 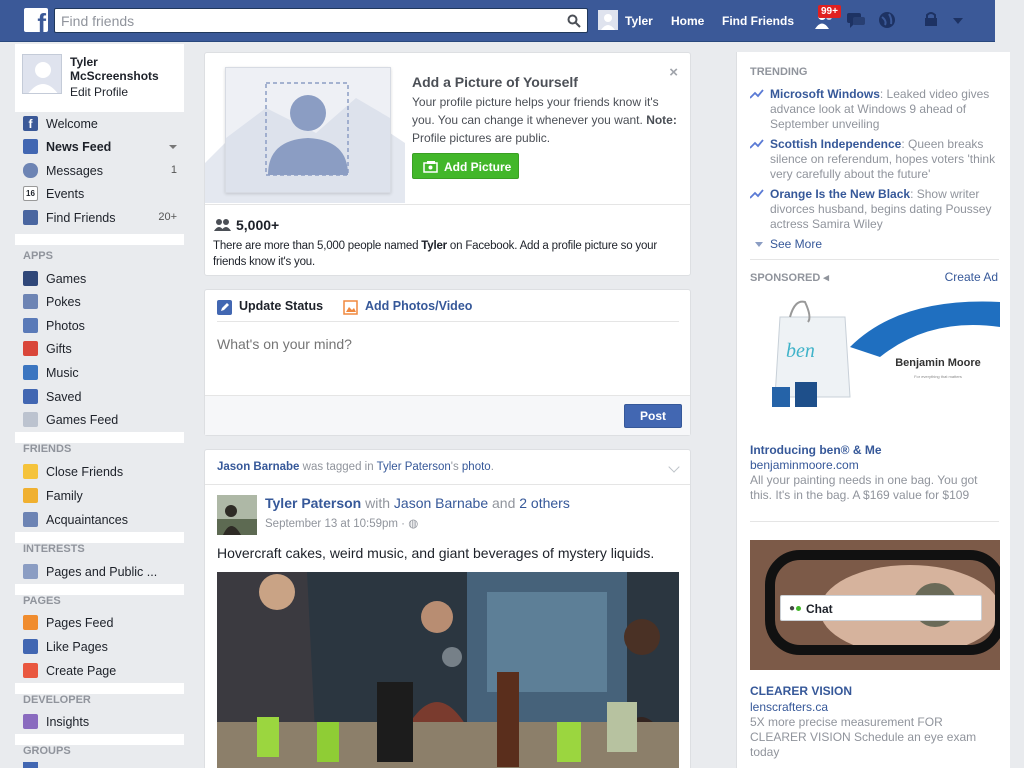 I want to click on create-page-icon, so click(x=30, y=670).